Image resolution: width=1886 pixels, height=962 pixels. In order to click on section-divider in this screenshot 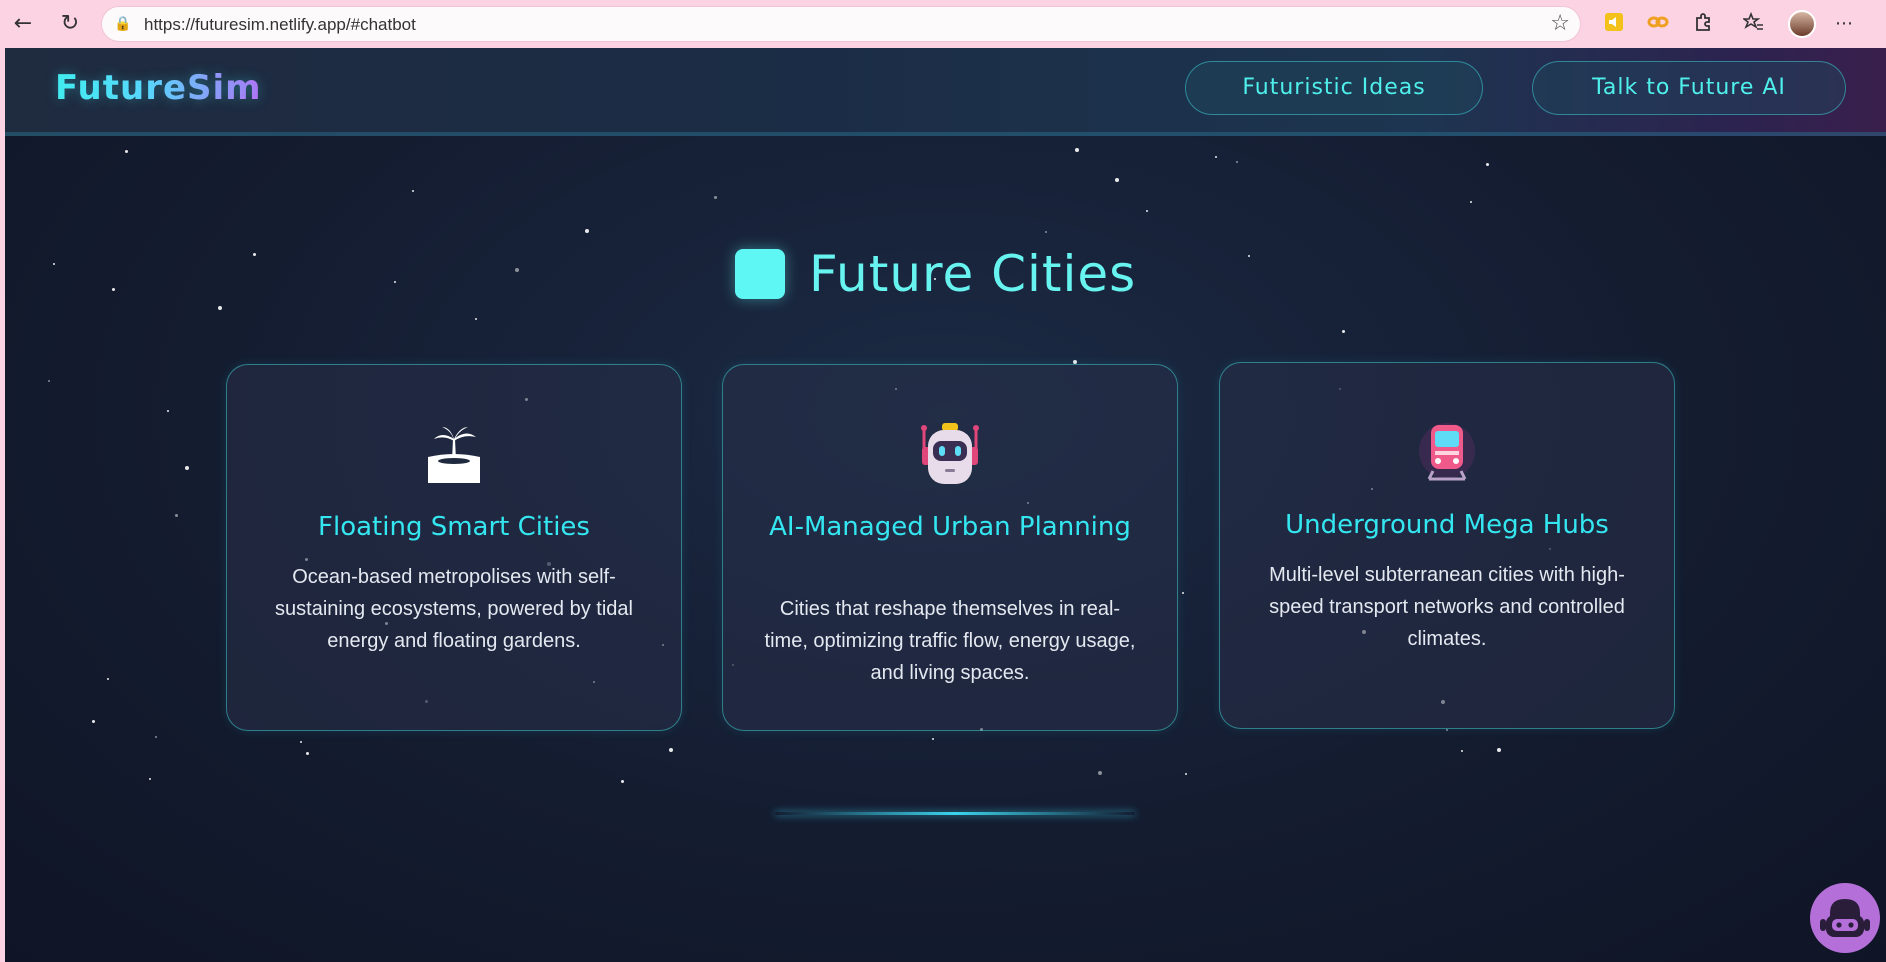, I will do `click(955, 813)`.